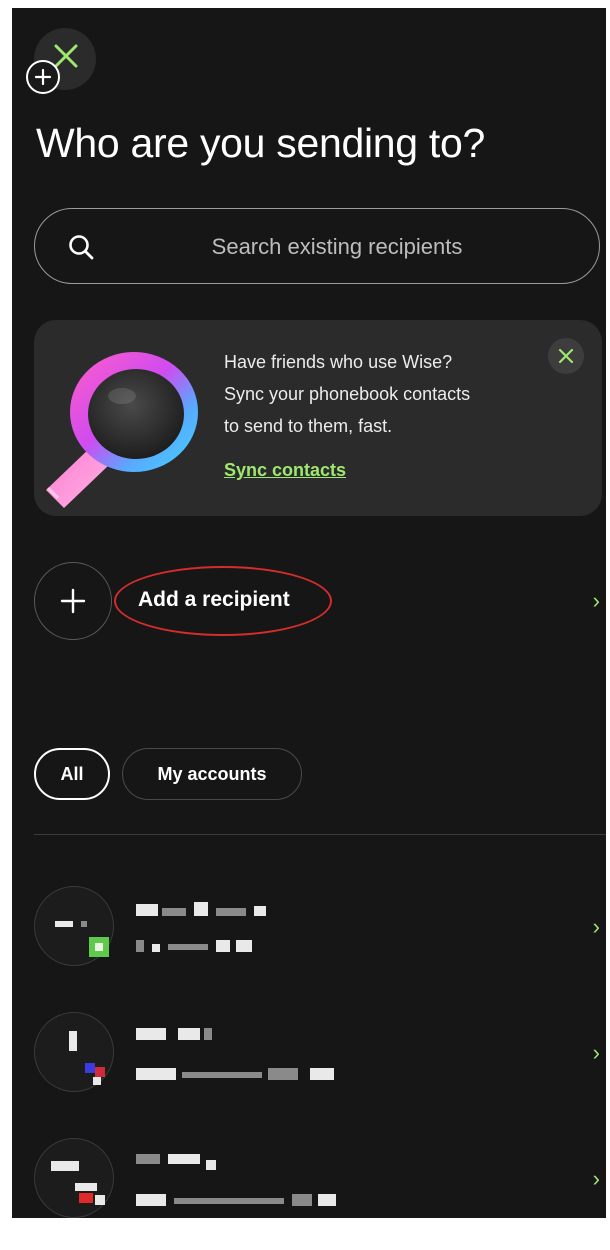 The width and height of the screenshot is (610, 1250). Describe the element at coordinates (337, 247) in the screenshot. I see `search-input` at that location.